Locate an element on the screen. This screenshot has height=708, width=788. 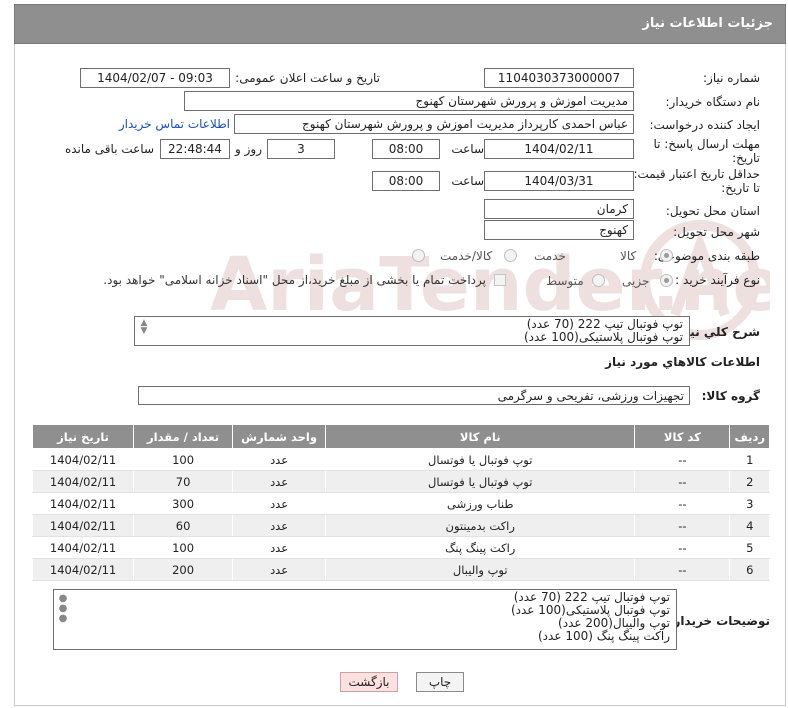
cell-row-number: 5 is located at coordinates (749, 547).